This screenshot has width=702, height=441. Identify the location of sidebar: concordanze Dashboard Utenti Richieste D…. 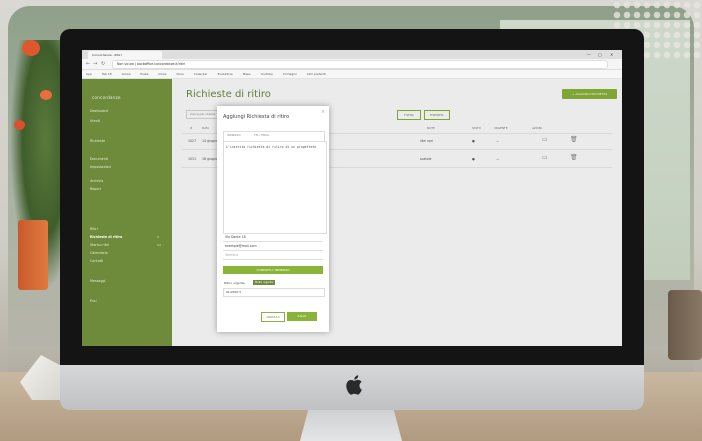
(127, 212).